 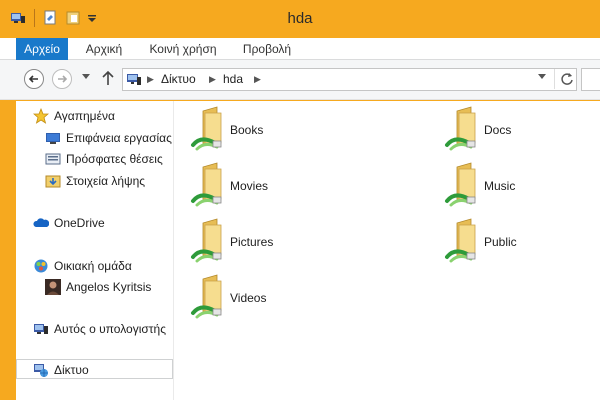 I want to click on search-input, so click(x=590, y=79).